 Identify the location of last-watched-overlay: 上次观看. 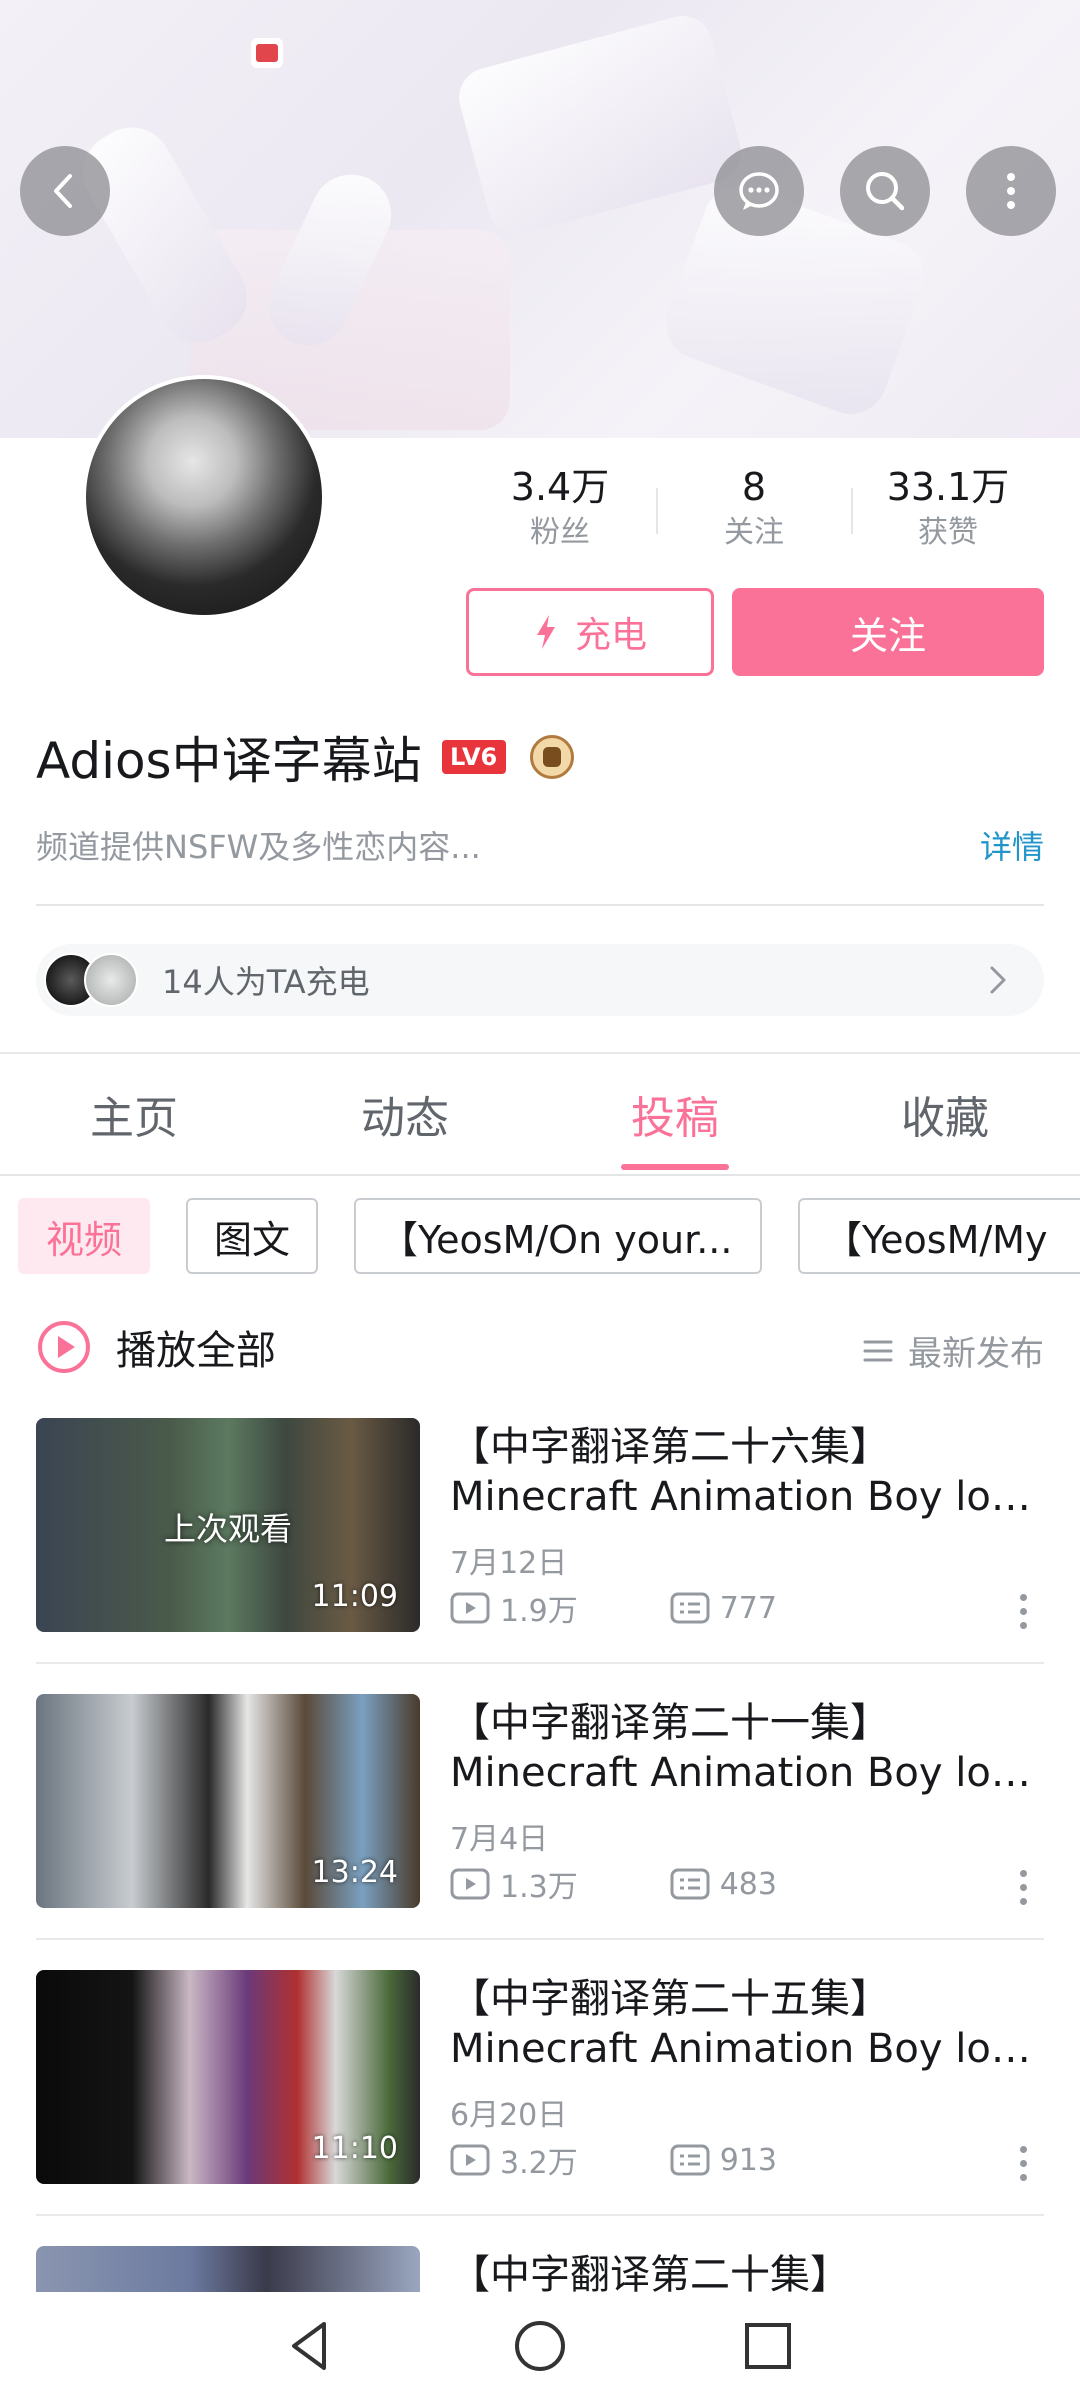
(227, 1529).